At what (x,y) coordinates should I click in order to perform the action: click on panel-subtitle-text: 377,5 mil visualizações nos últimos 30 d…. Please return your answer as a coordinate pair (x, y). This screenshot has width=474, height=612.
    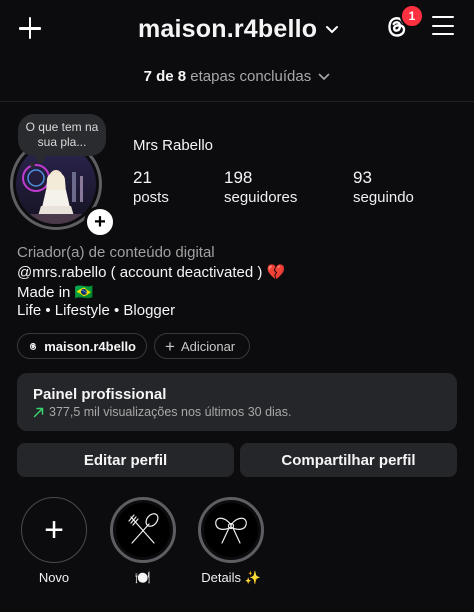
    Looking at the image, I should click on (170, 412).